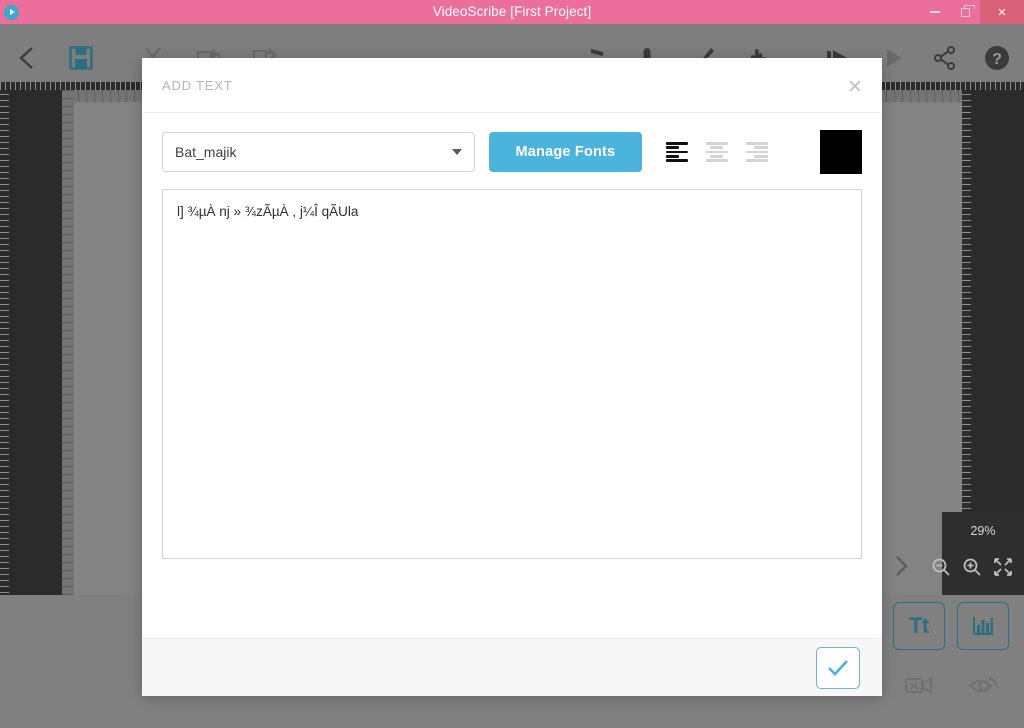 Image resolution: width=1024 pixels, height=728 pixels. Describe the element at coordinates (457, 152) in the screenshot. I see `chevron-down-icon` at that location.